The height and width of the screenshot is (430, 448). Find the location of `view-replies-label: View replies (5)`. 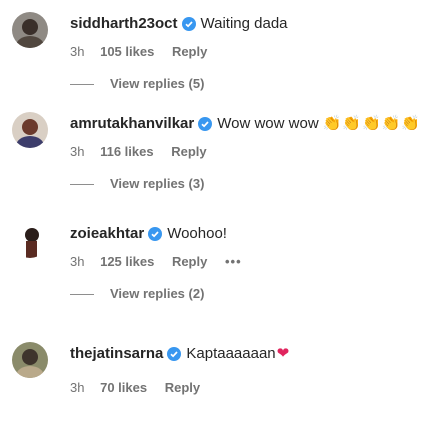

view-replies-label: View replies (5) is located at coordinates (157, 83).